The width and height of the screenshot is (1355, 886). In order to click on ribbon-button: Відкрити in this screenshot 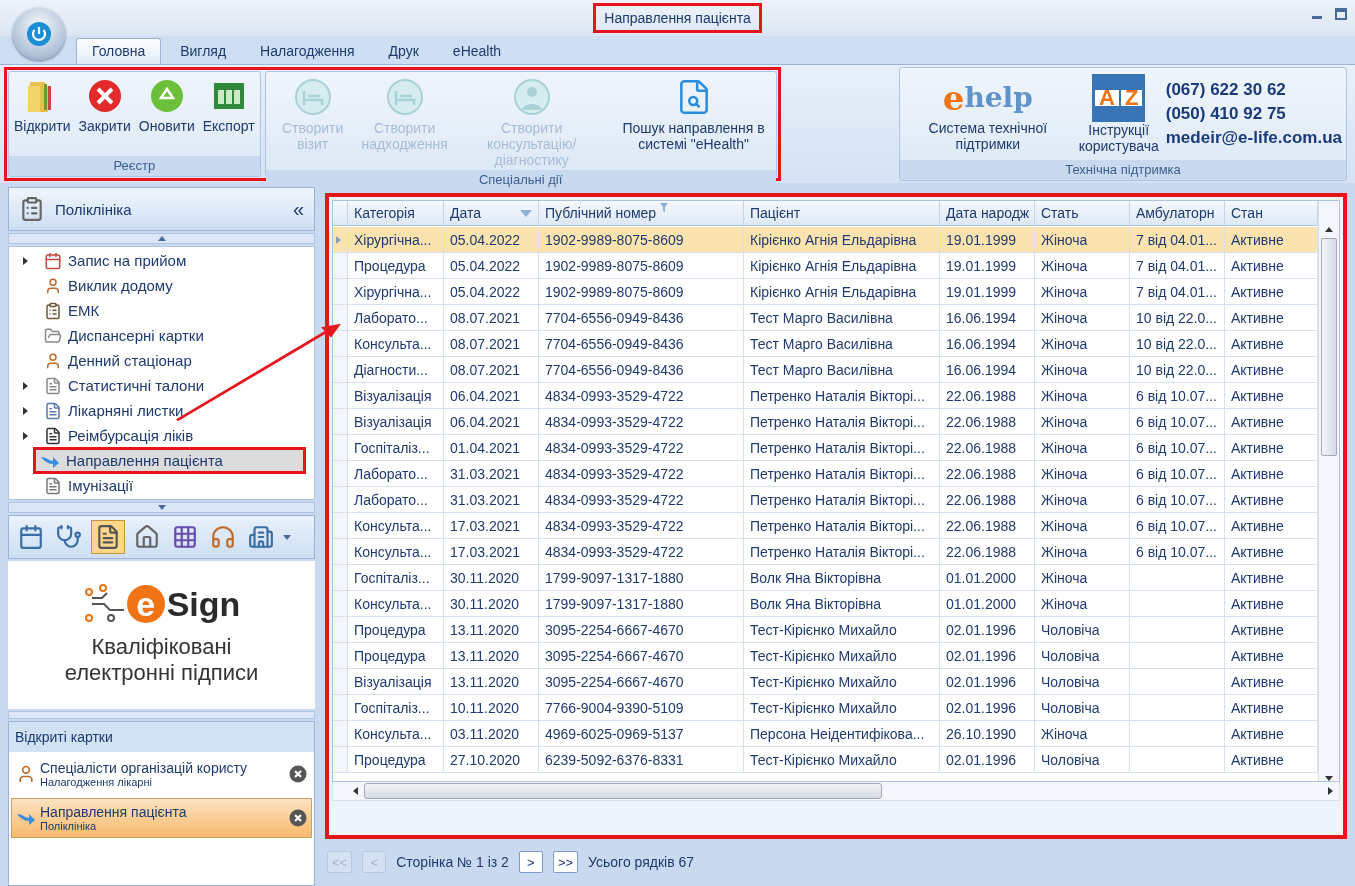, I will do `click(42, 106)`.